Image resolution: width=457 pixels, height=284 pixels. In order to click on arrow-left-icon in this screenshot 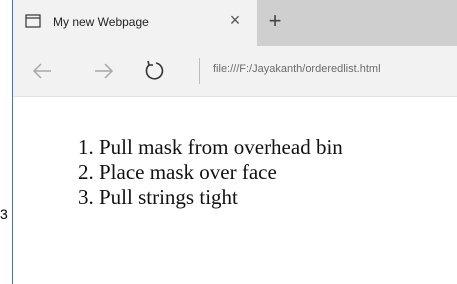, I will do `click(42, 71)`.